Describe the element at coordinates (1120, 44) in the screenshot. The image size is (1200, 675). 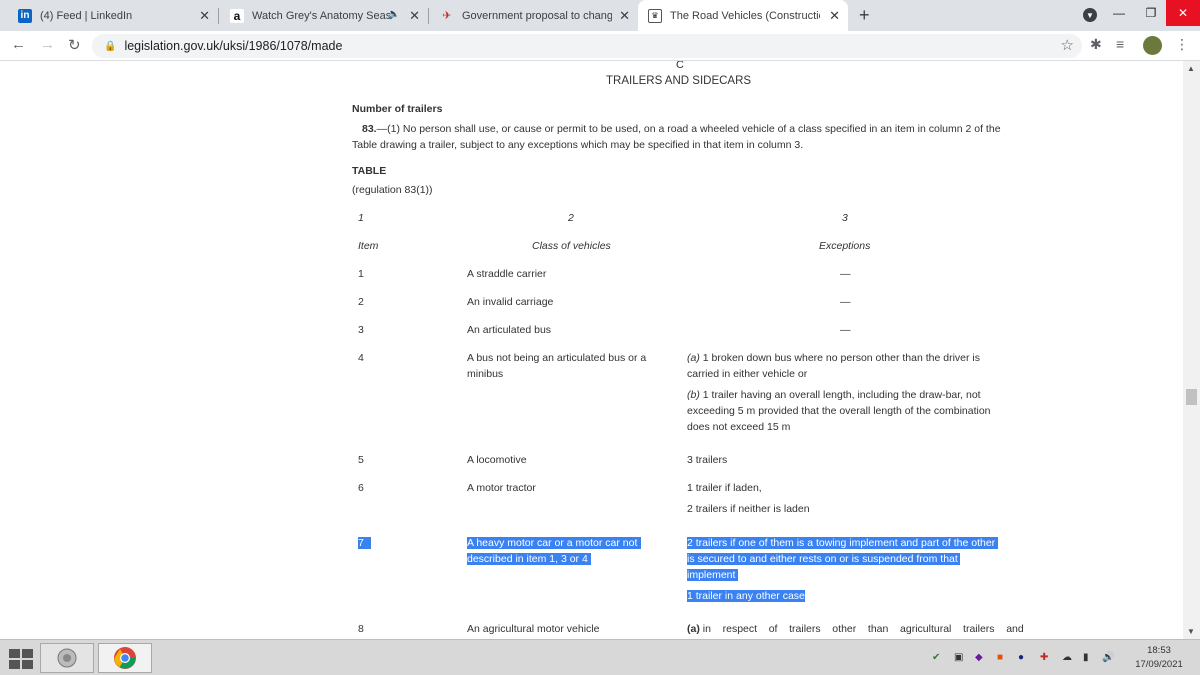
I see `reading-list-icon: ≡` at that location.